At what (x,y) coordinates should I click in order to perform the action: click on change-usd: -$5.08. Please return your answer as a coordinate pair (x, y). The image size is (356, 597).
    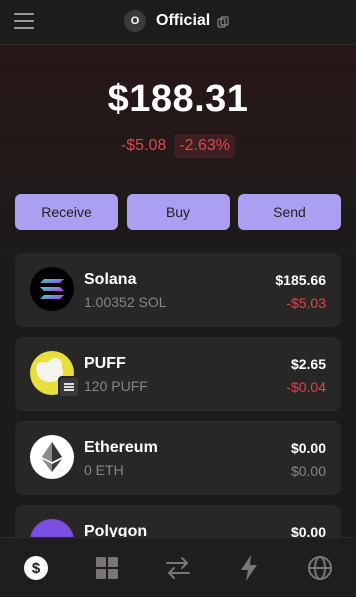
    Looking at the image, I should click on (143, 145).